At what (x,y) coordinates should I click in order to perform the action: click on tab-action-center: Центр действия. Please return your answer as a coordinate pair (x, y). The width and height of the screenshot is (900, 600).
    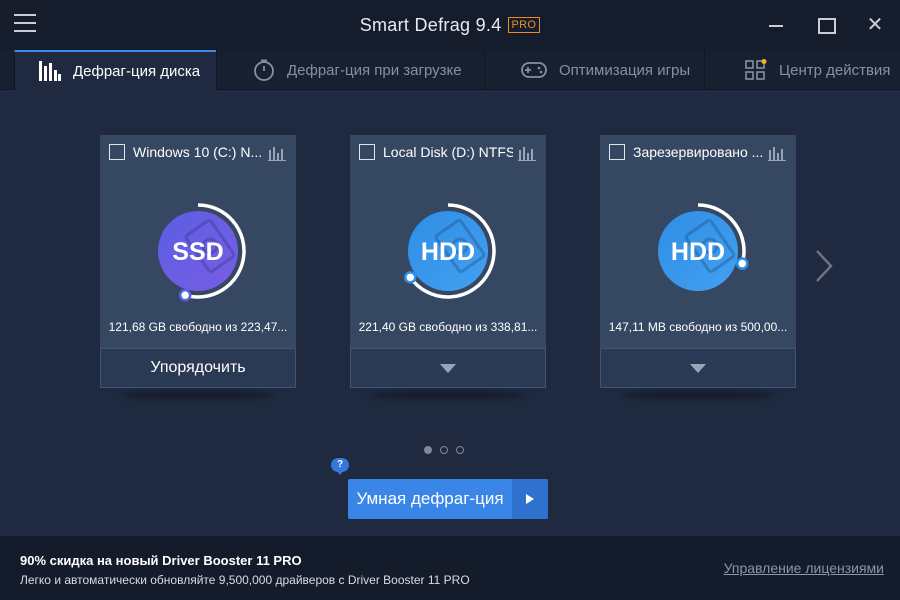
    Looking at the image, I should click on (802, 70).